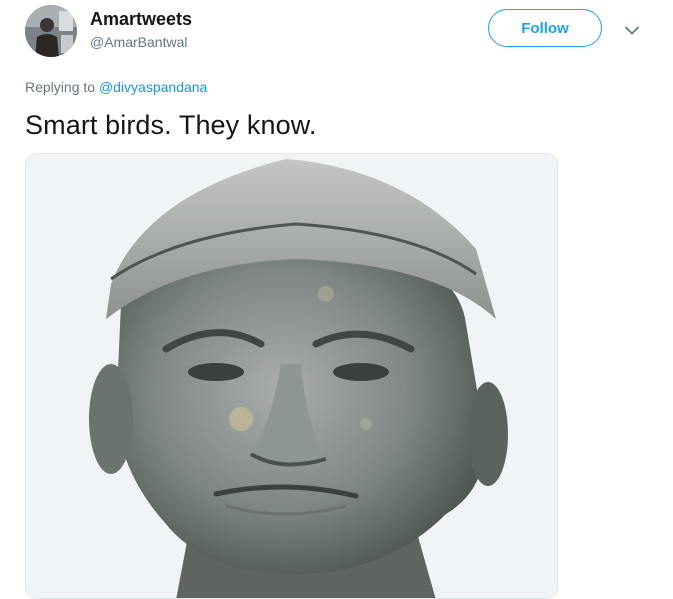 Image resolution: width=673 pixels, height=599 pixels. Describe the element at coordinates (60, 87) in the screenshot. I see `replying-to-label: Replying to` at that location.